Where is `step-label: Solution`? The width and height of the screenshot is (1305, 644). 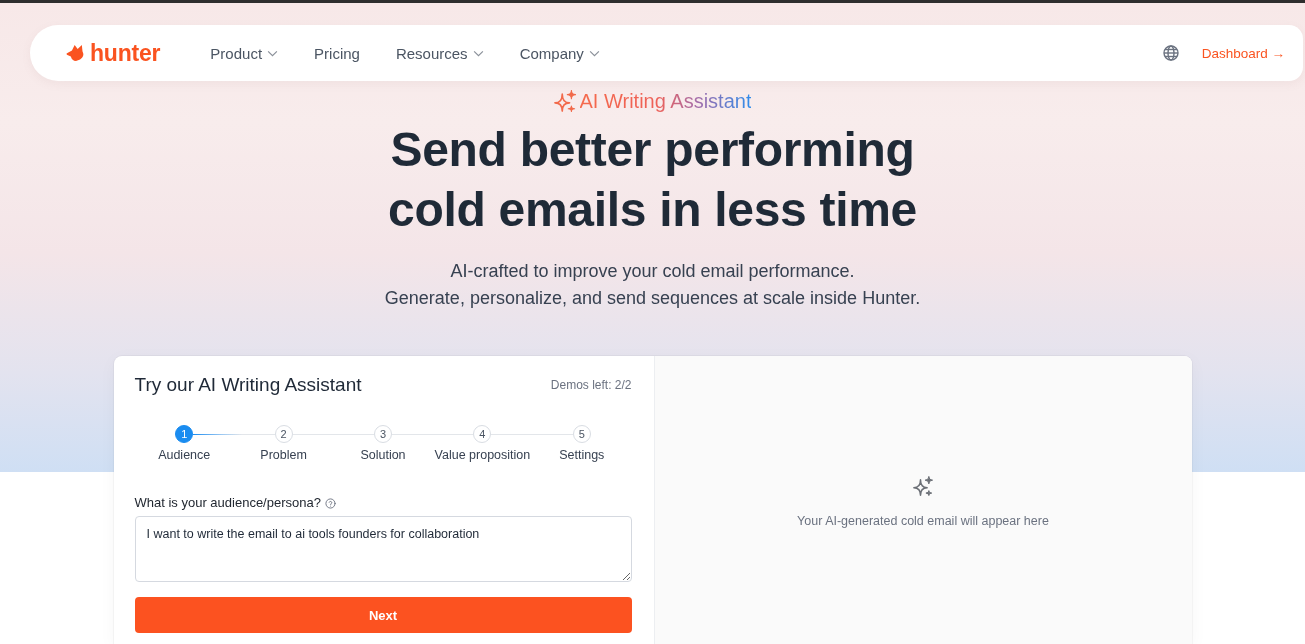 step-label: Solution is located at coordinates (383, 455).